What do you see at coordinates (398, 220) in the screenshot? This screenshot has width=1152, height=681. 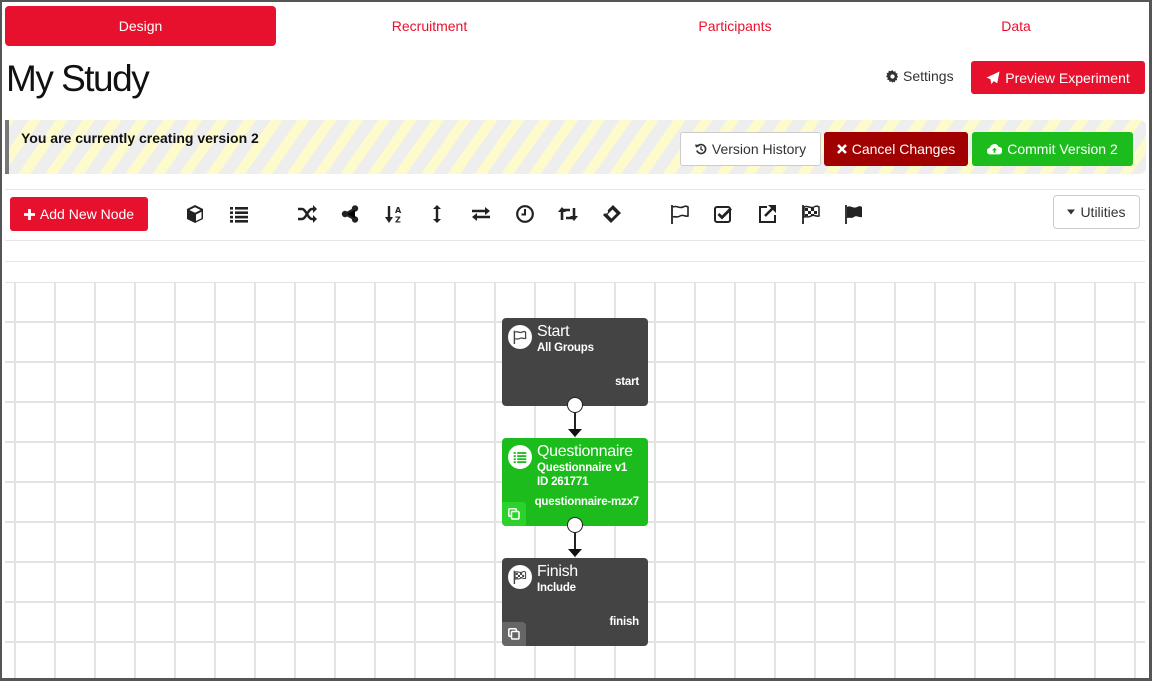 I see `svg-text: Z` at bounding box center [398, 220].